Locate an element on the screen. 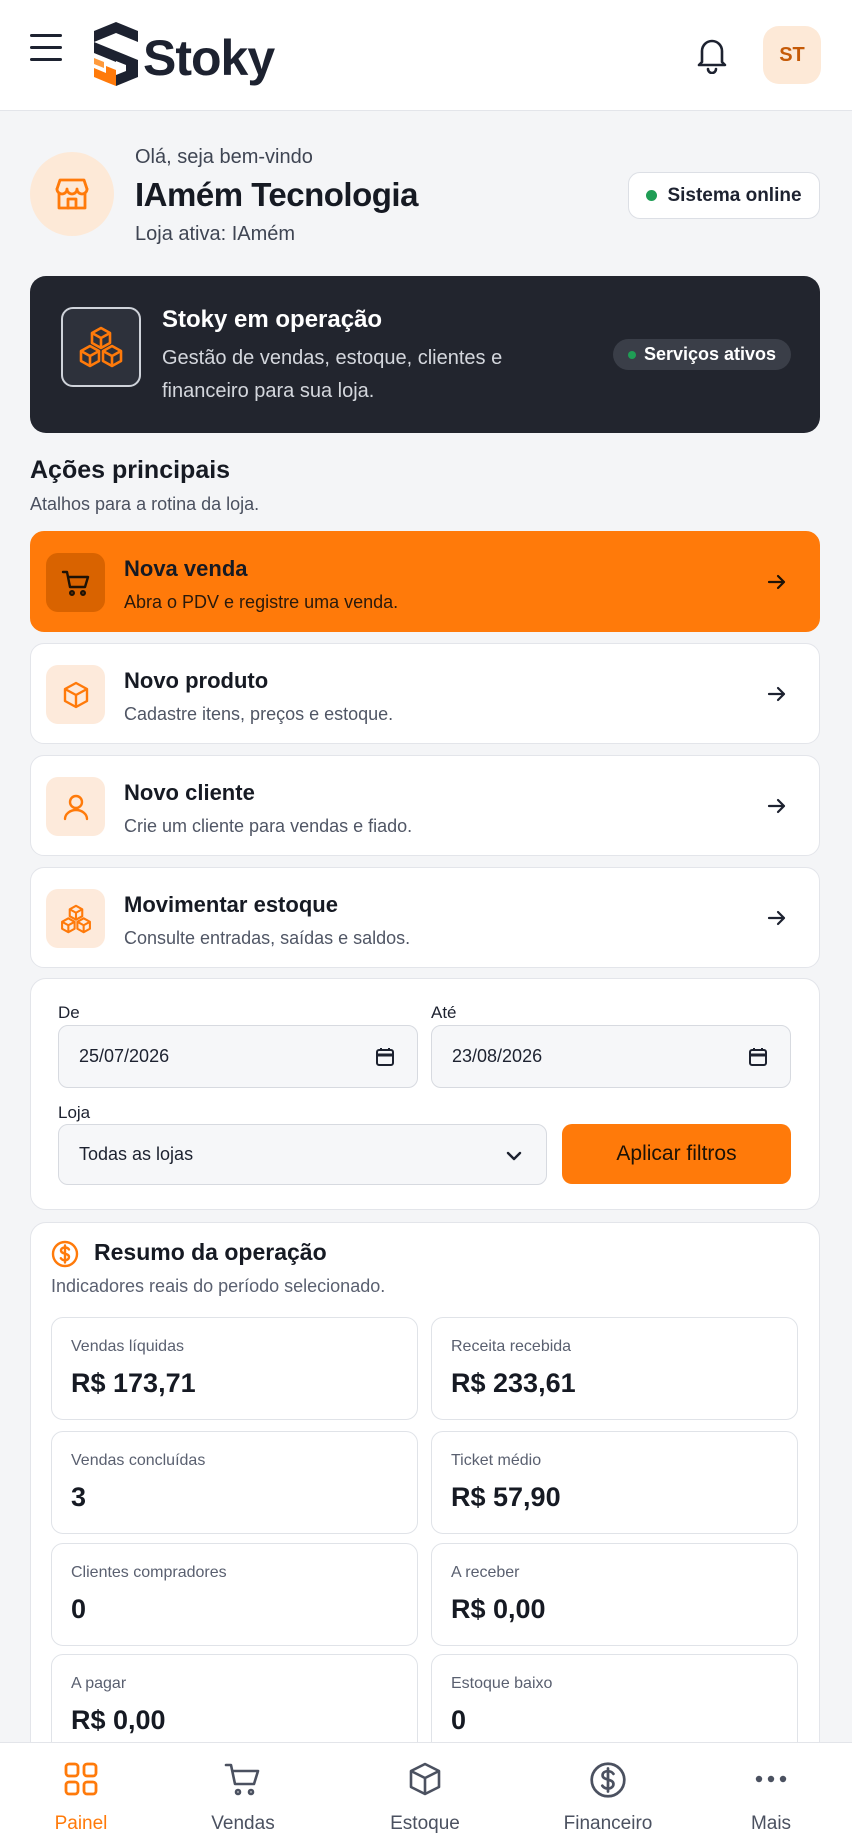  nav-item-financeiro: Financeiro is located at coordinates (608, 1794).